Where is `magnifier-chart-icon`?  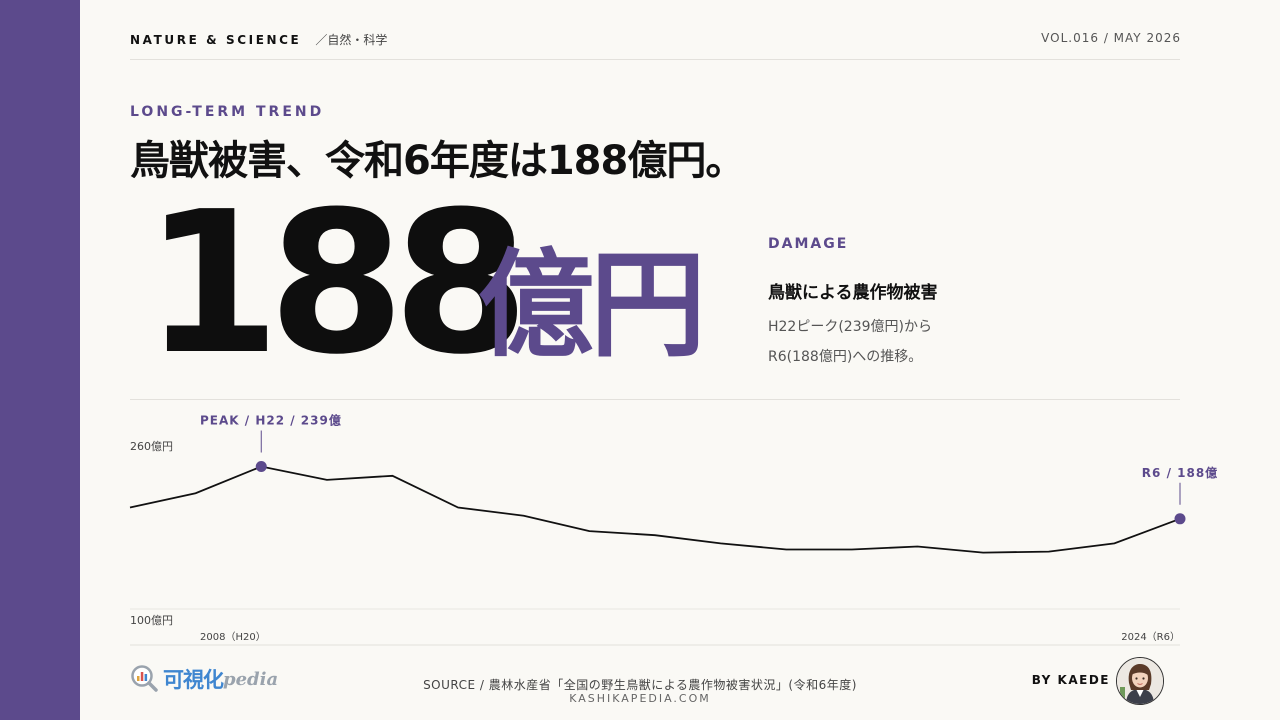
magnifier-chart-icon is located at coordinates (144, 678).